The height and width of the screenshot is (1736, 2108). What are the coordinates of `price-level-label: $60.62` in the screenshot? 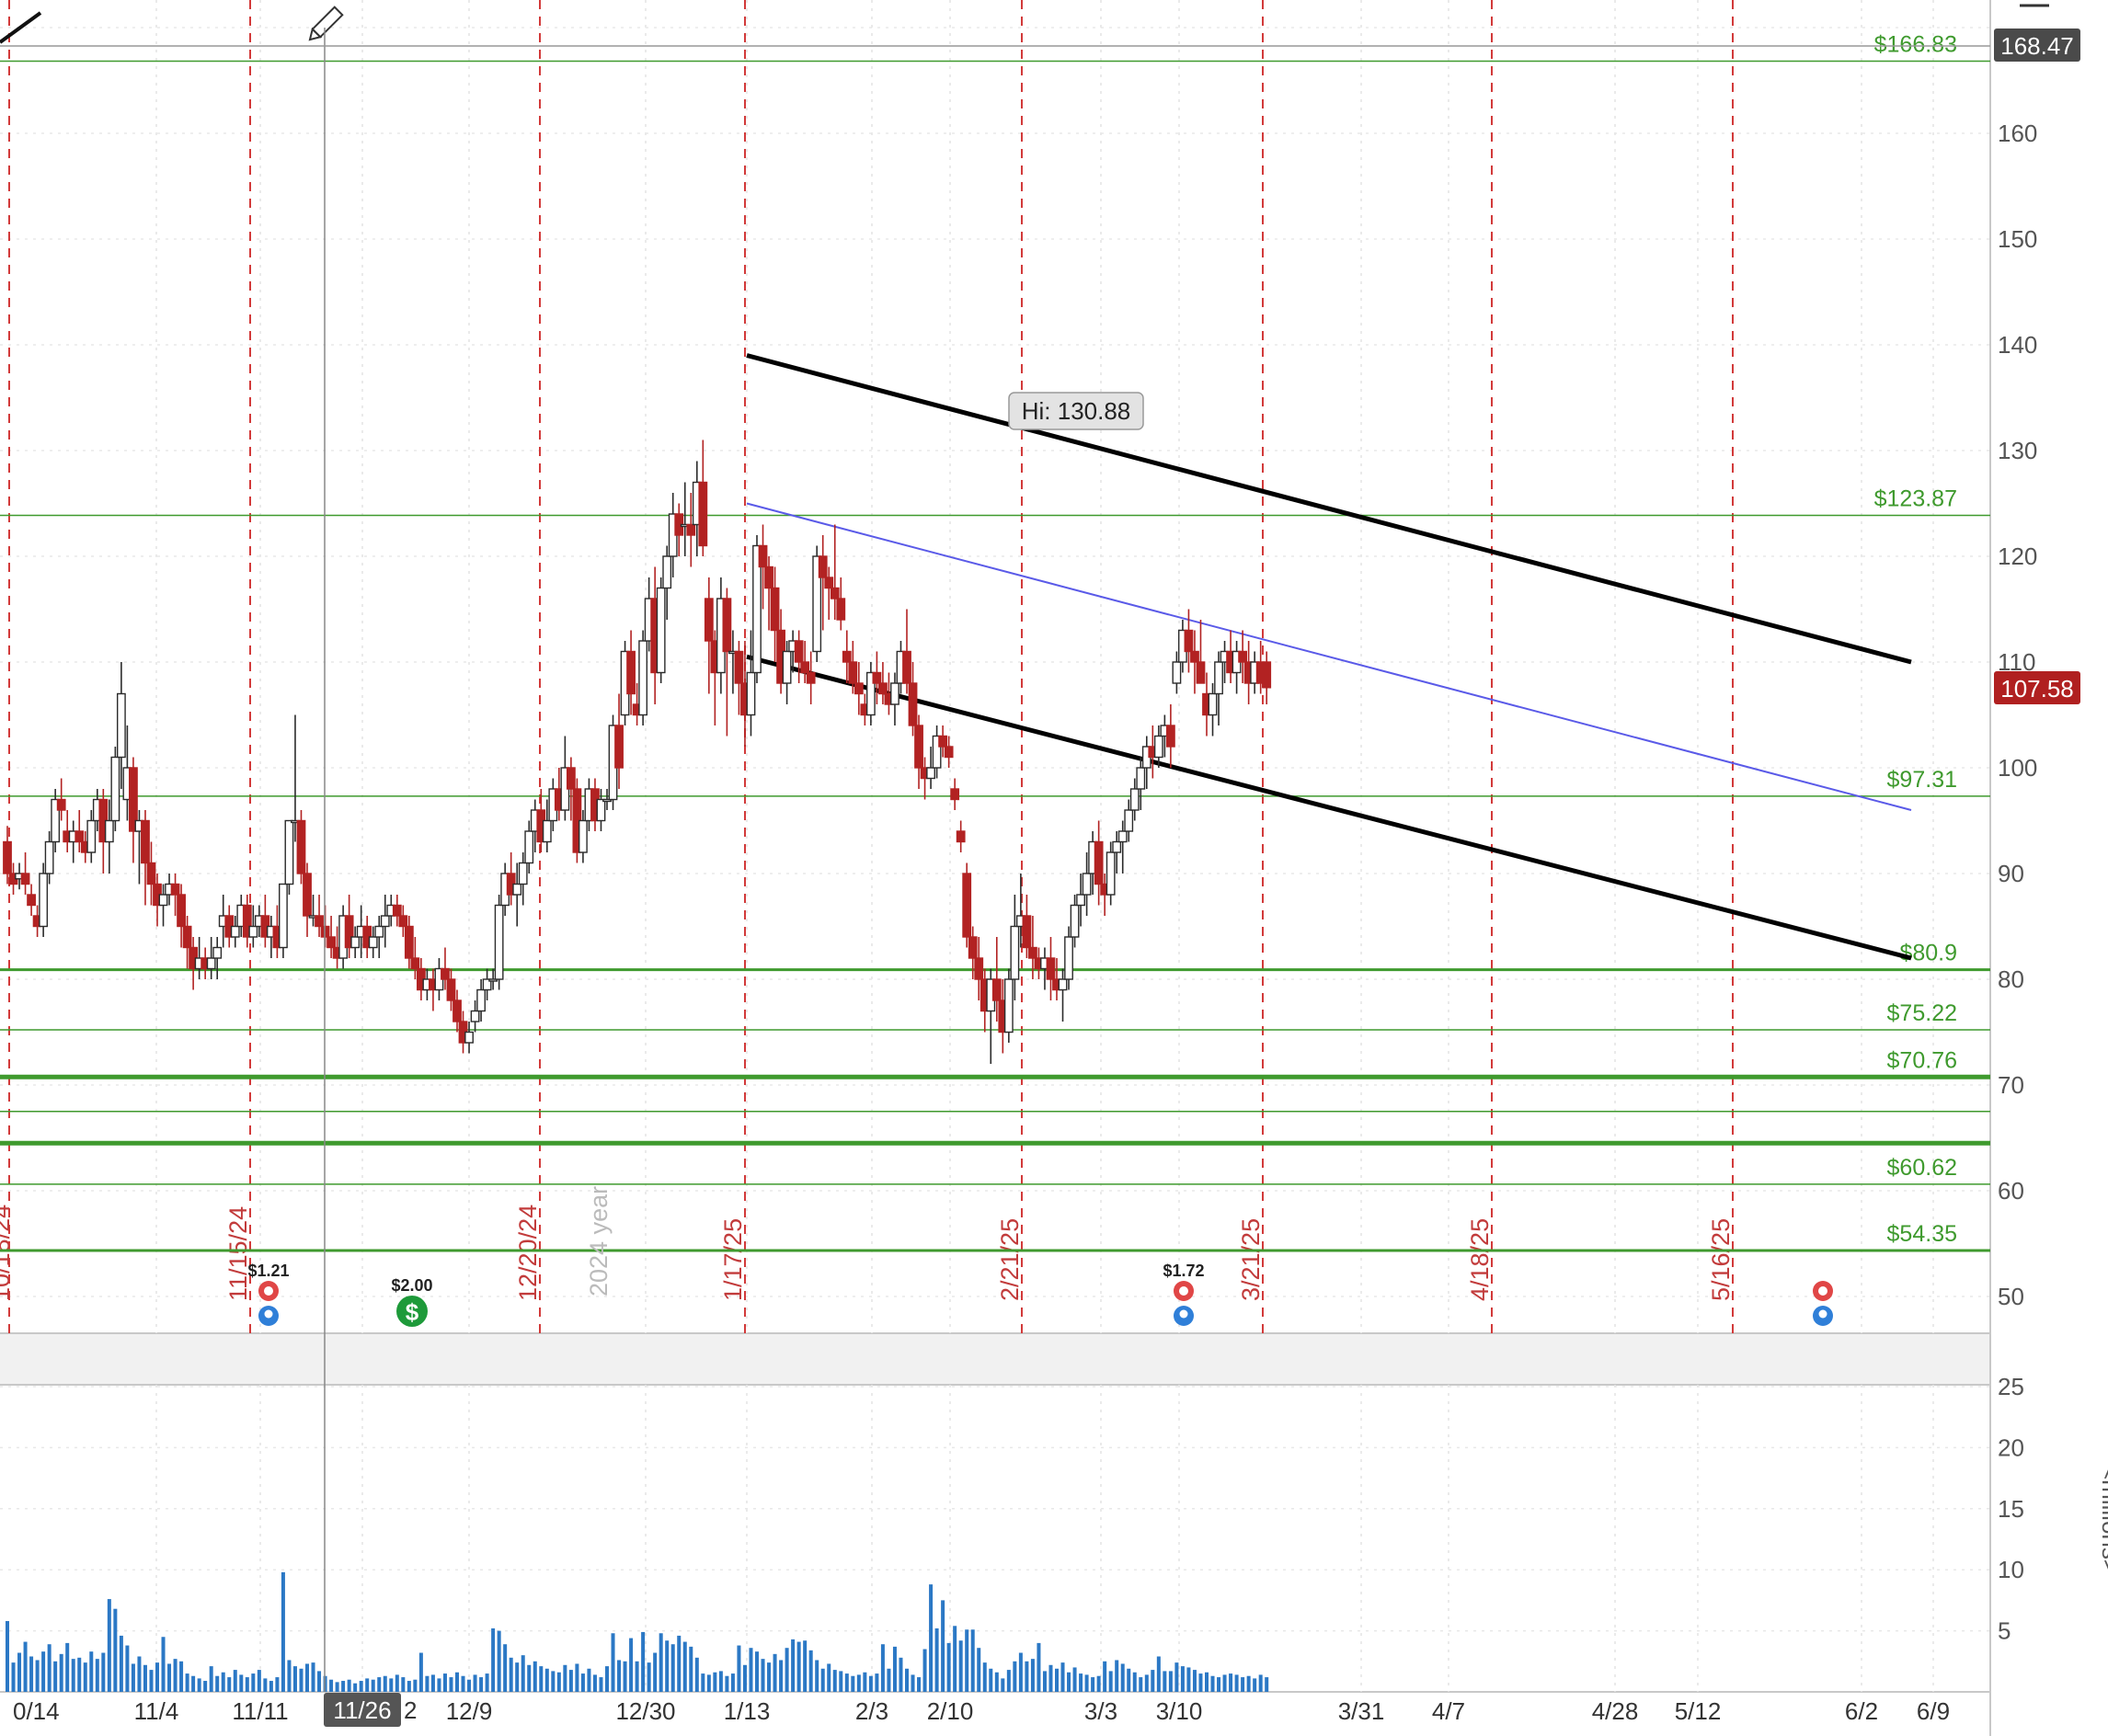 It's located at (1922, 1168).